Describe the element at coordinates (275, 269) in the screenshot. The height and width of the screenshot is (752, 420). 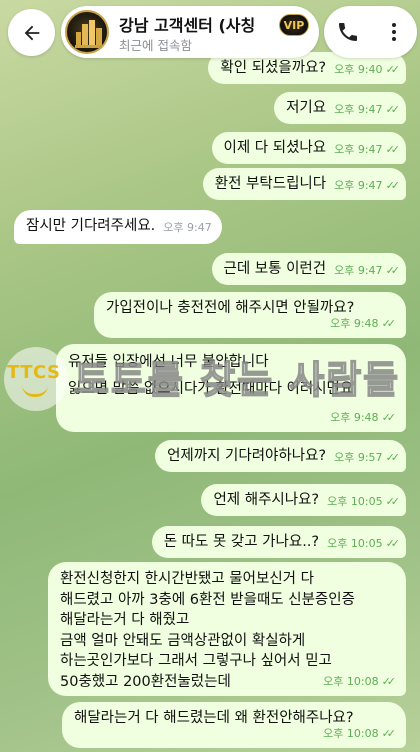
I see `message-text: 근데 보통 이런건` at that location.